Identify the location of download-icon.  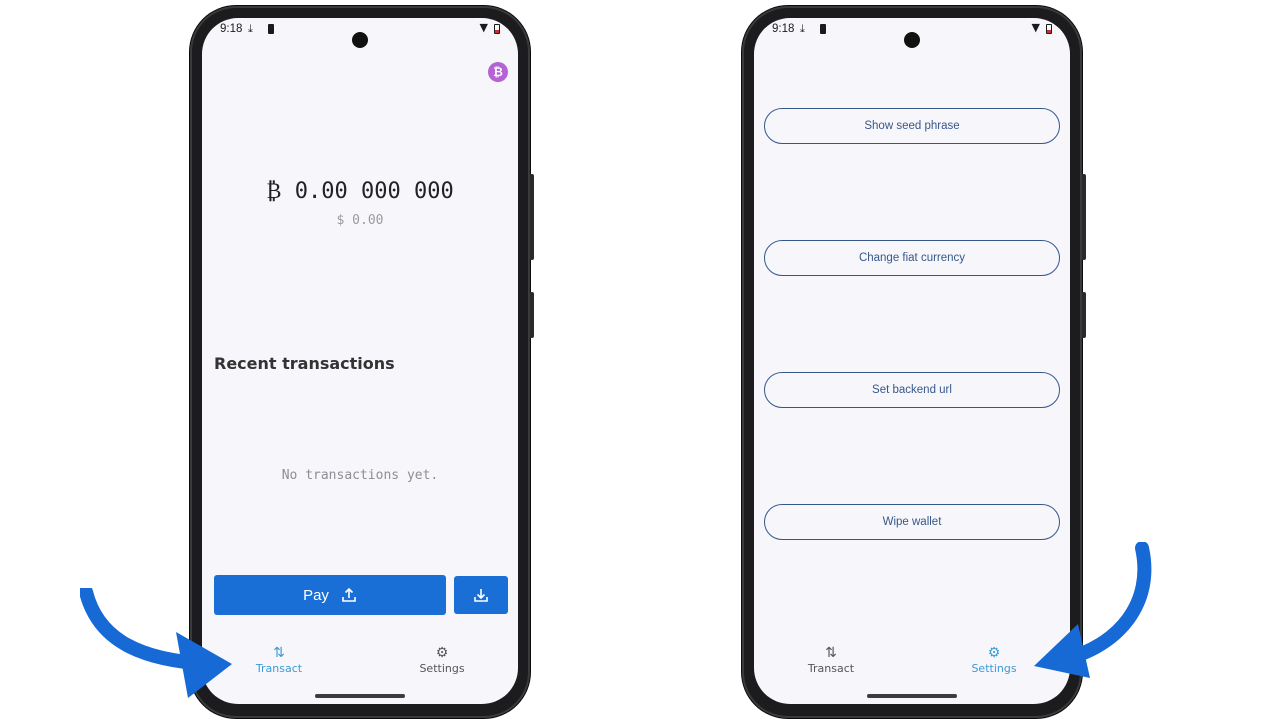
(481, 595).